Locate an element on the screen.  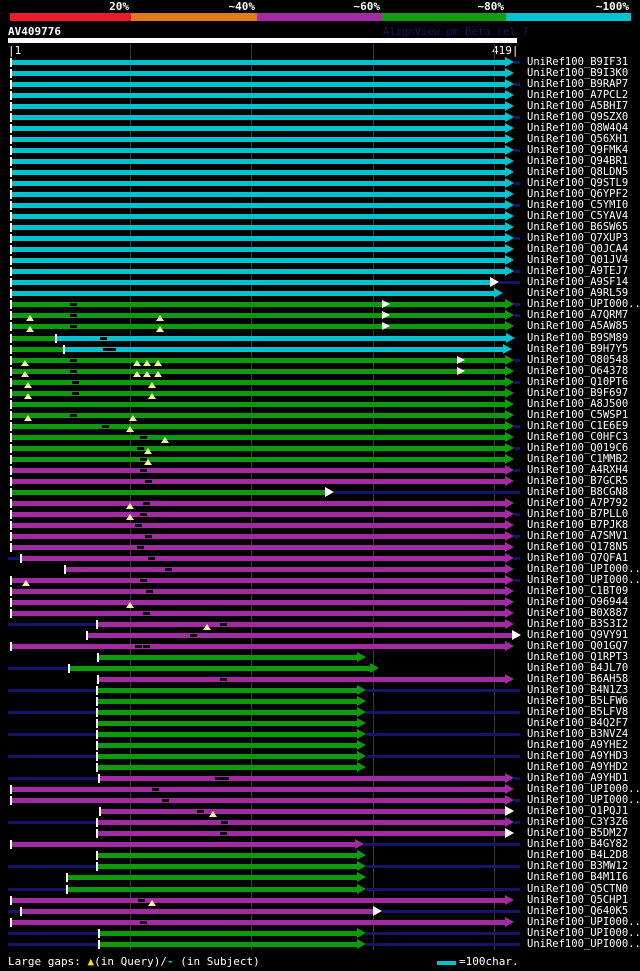
row-label: UniRef100_UPI000.. is located at coordinates (583, 944).